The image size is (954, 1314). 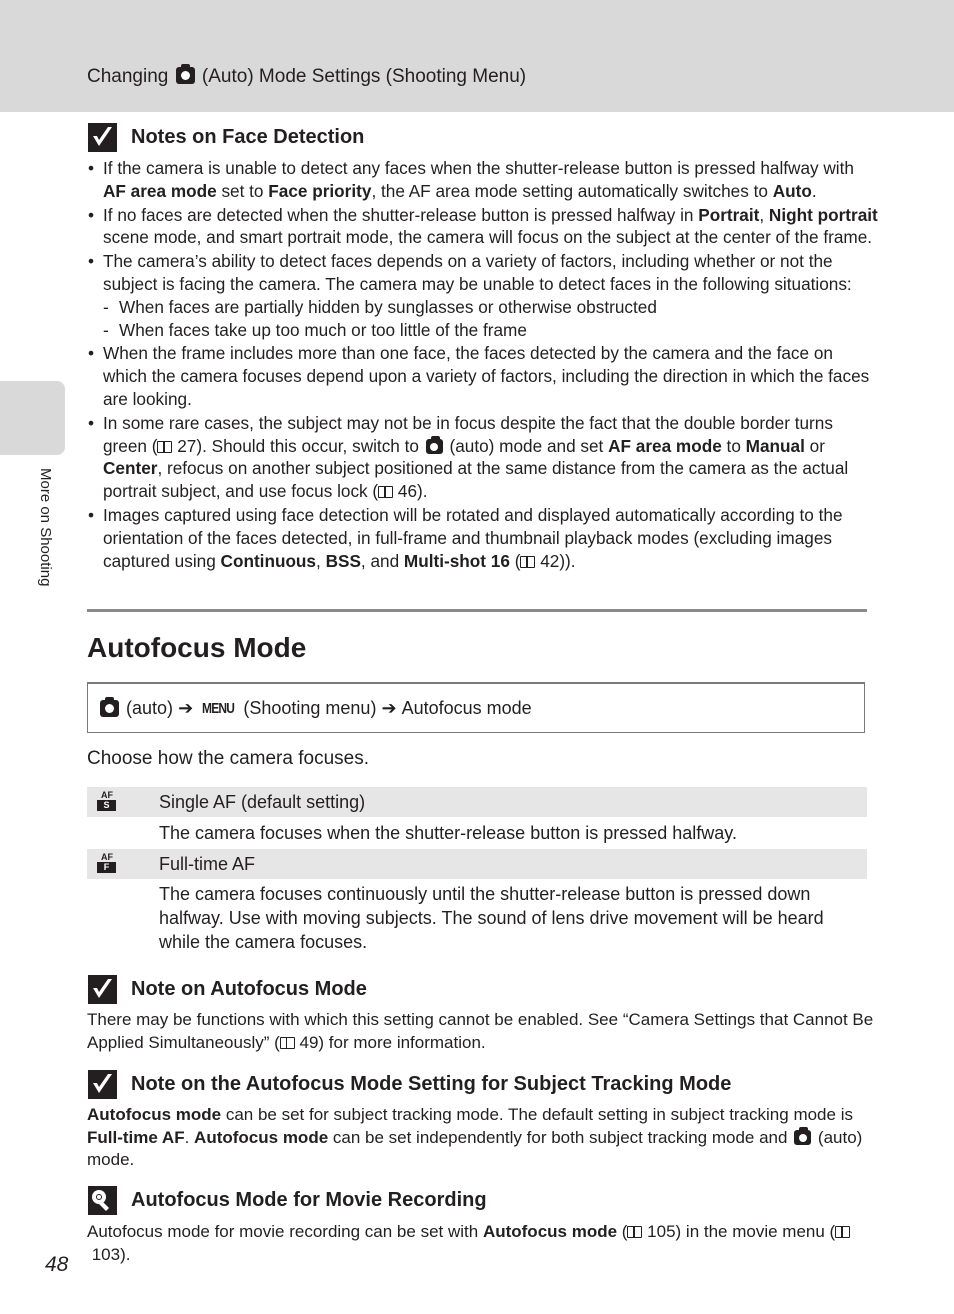 What do you see at coordinates (106, 805) in the screenshot?
I see `af-s-icon-bottom: S` at bounding box center [106, 805].